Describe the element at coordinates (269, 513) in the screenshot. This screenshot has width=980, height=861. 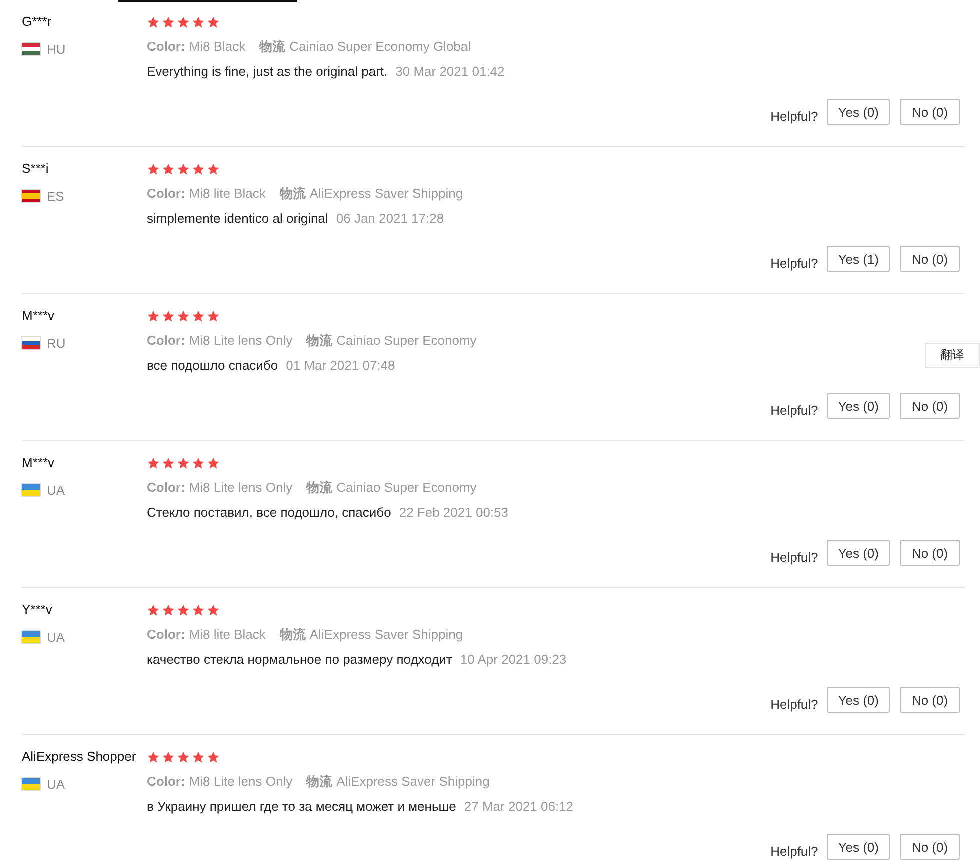
I see `review-text: Стекло поставил, все подошло, спасибо` at that location.